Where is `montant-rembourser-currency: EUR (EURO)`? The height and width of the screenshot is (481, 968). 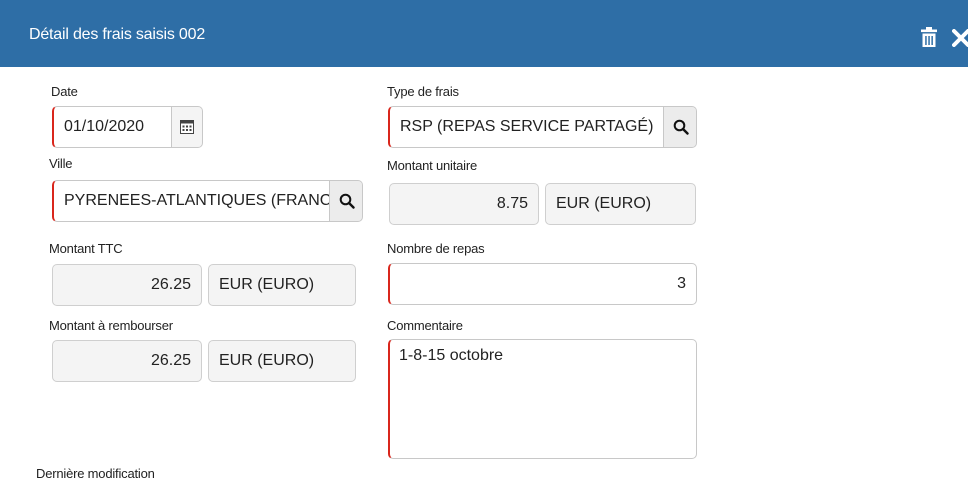
montant-rembourser-currency: EUR (EURO) is located at coordinates (282, 361).